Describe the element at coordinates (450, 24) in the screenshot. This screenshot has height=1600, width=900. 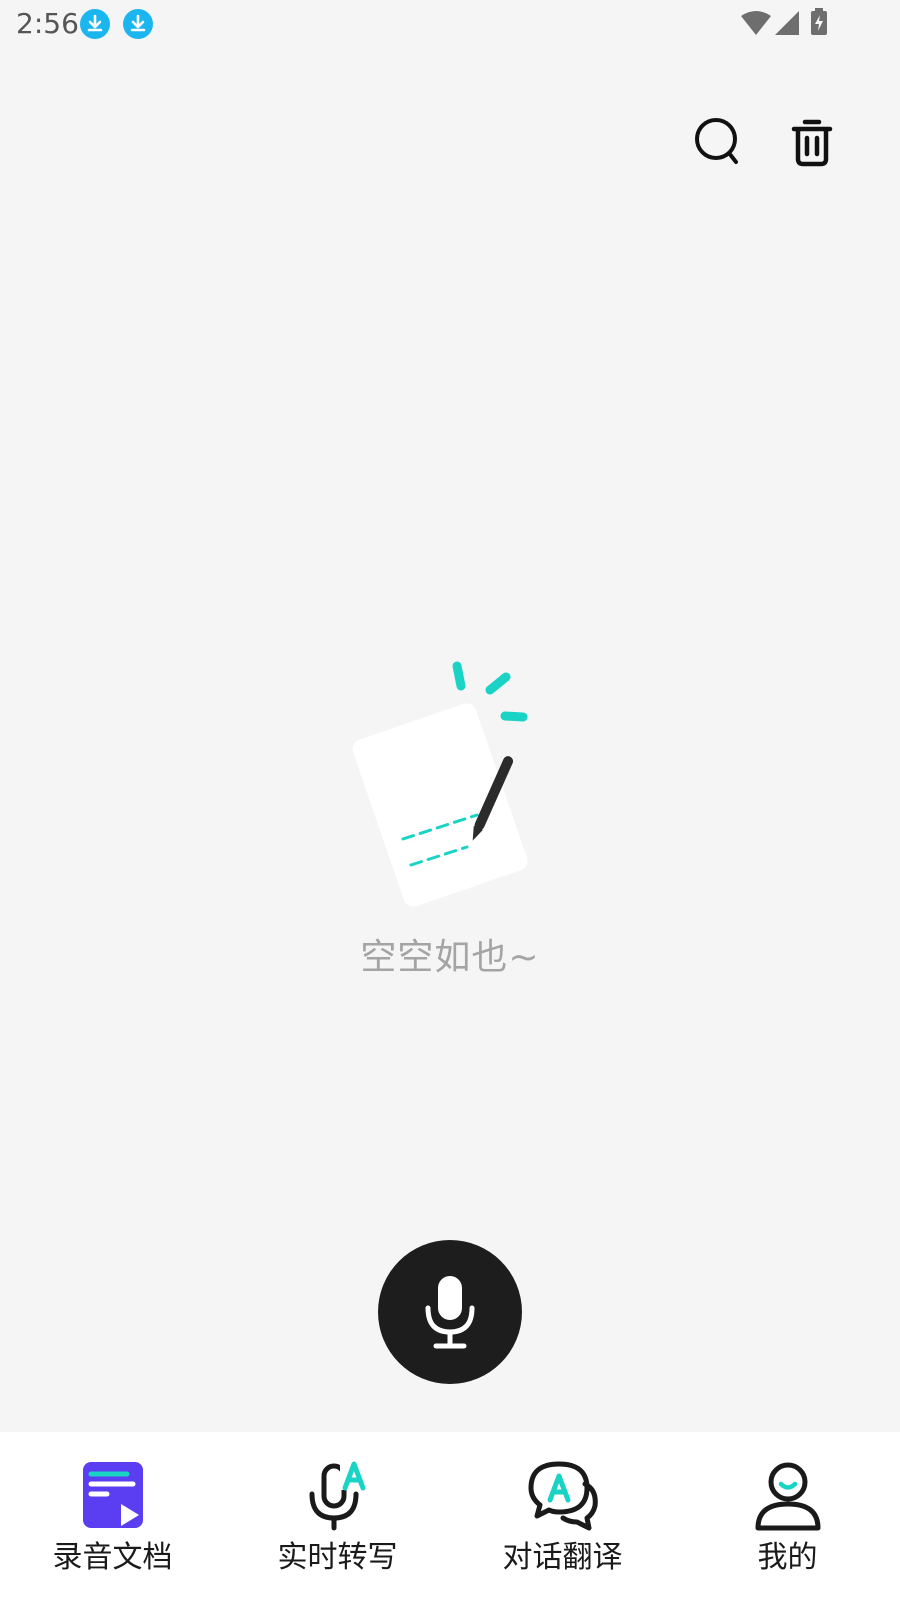
I see `status-bar: 2:56` at that location.